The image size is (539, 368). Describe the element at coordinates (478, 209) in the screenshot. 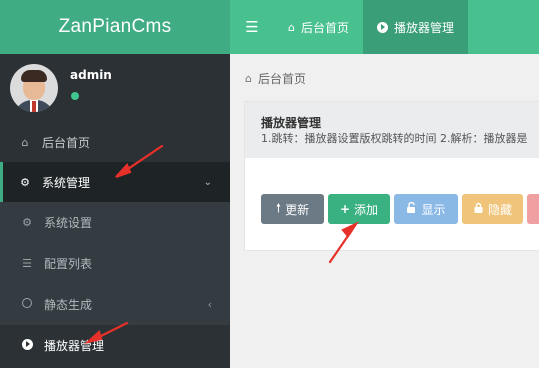

I see `lock-icon` at that location.